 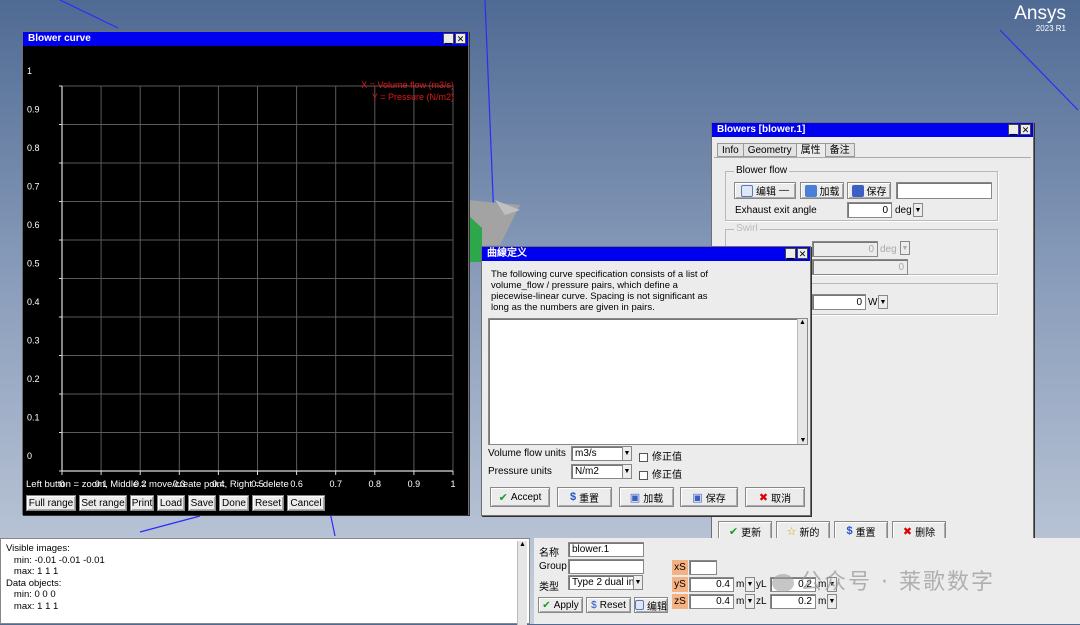 What do you see at coordinates (648, 381) in the screenshot?
I see `curve-text-area` at bounding box center [648, 381].